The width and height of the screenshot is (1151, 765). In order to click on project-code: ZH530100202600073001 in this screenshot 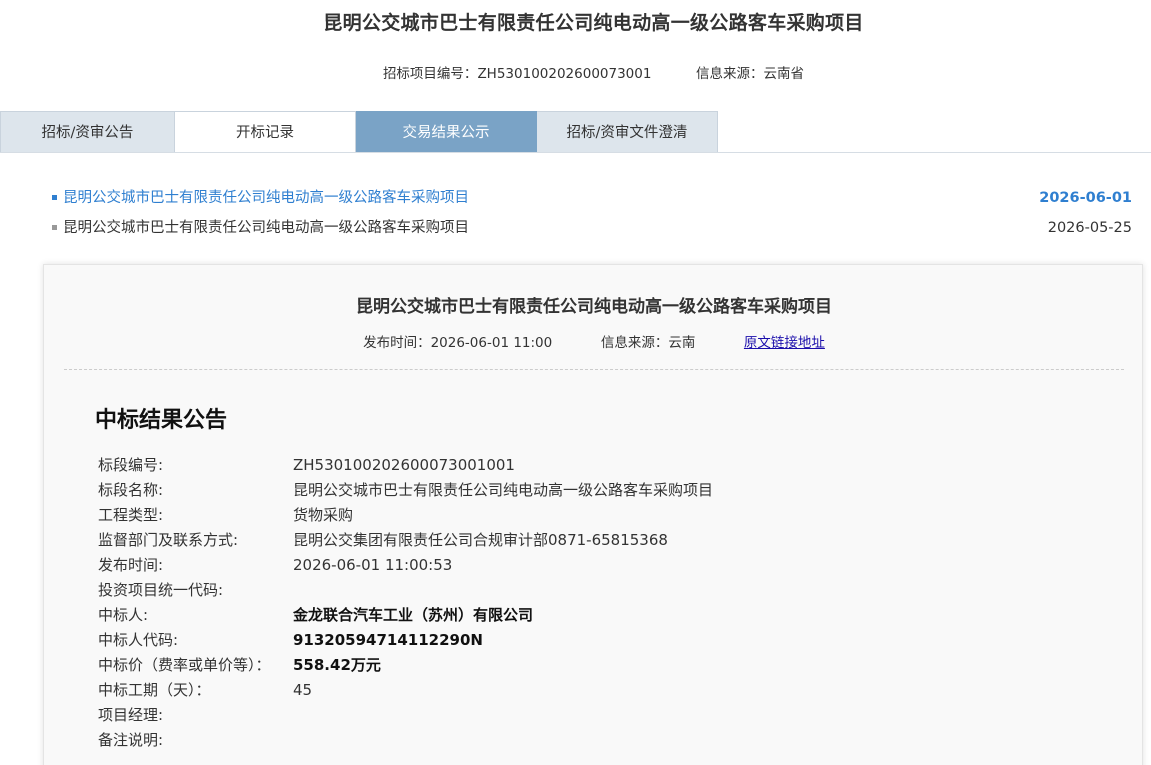, I will do `click(564, 74)`.